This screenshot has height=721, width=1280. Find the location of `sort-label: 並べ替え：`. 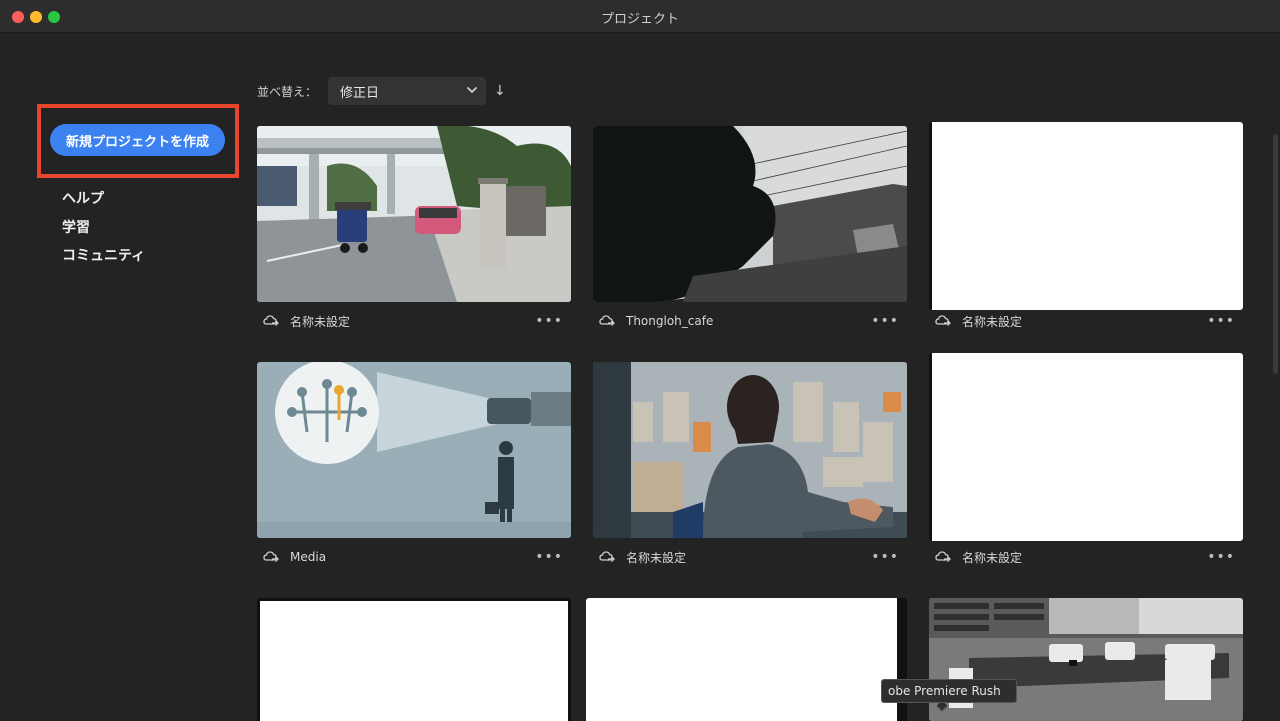

sort-label: 並べ替え： is located at coordinates (287, 91).